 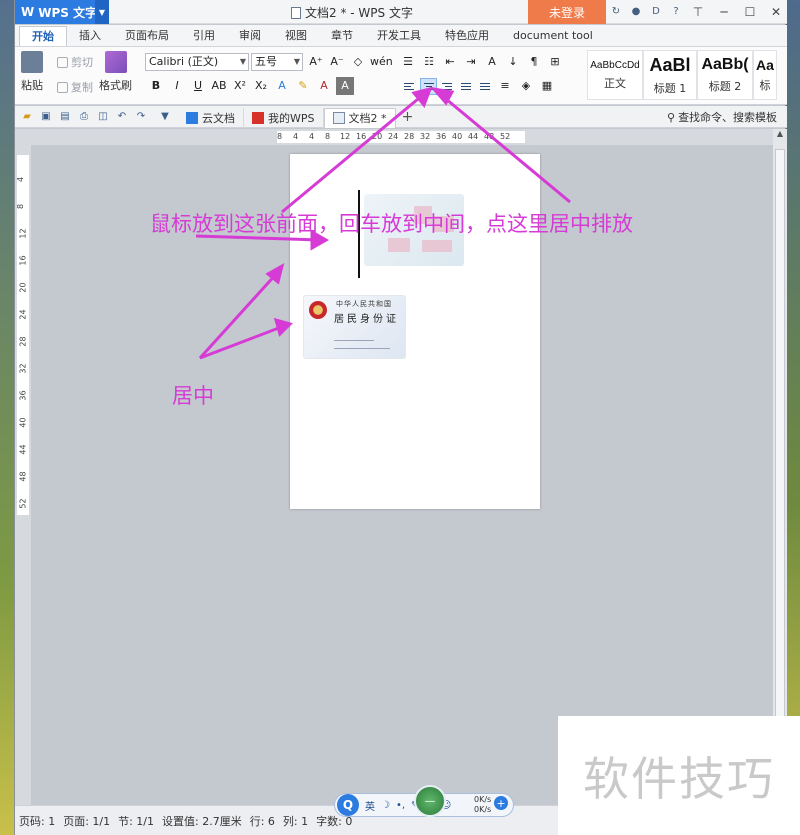 I want to click on tab-view: 视图, so click(x=296, y=36).